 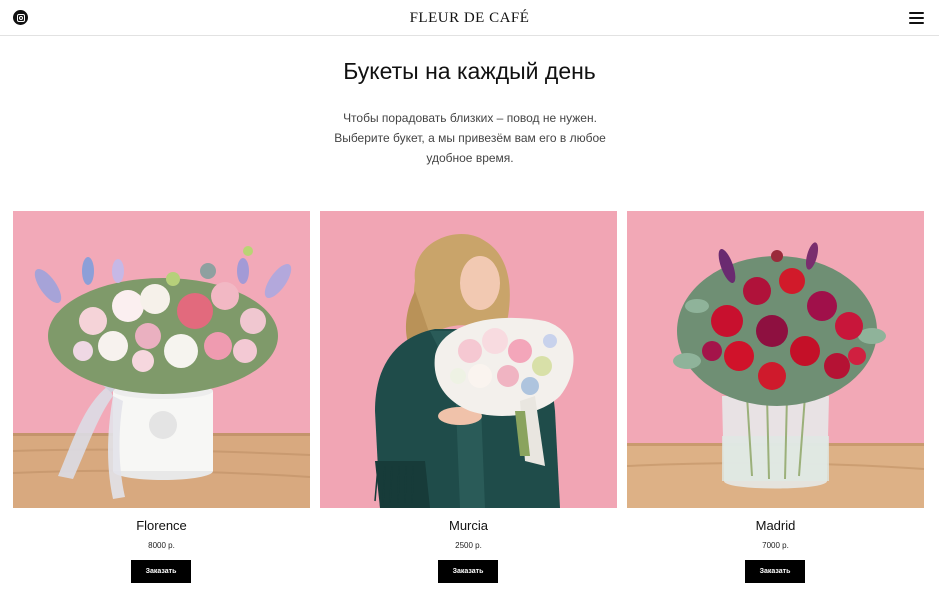 What do you see at coordinates (916, 18) in the screenshot?
I see `hamburger-menu-icon` at bounding box center [916, 18].